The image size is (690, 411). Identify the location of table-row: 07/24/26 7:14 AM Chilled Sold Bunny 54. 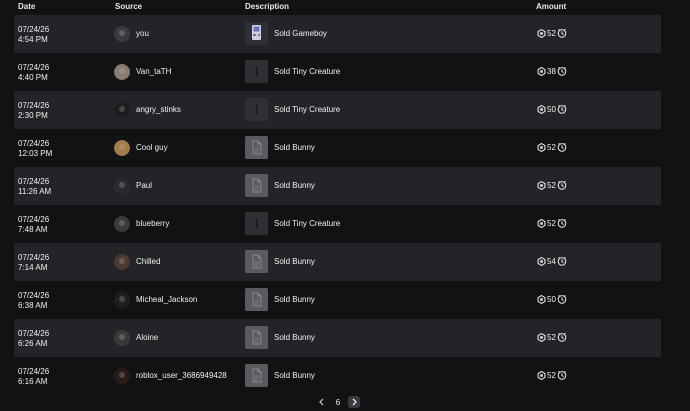
(337, 262).